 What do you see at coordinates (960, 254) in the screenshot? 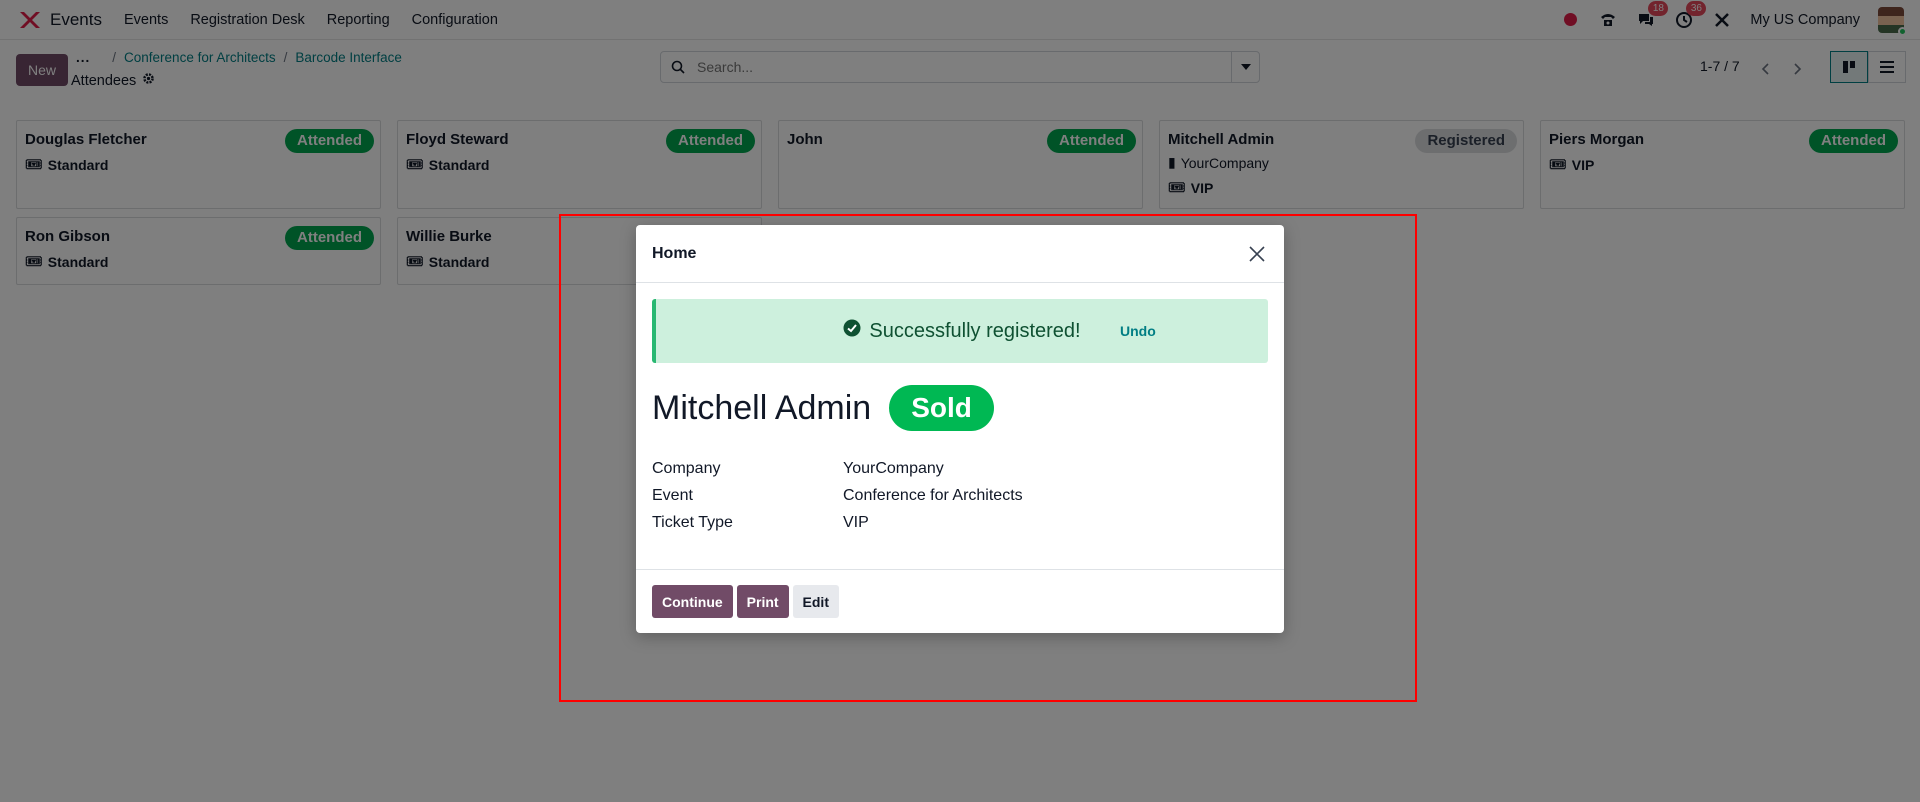
I see `modal-header: Home` at bounding box center [960, 254].